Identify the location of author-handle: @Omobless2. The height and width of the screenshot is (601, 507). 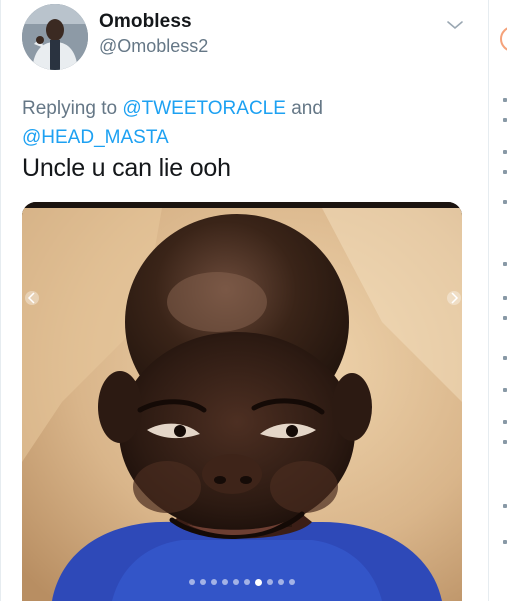
(153, 46).